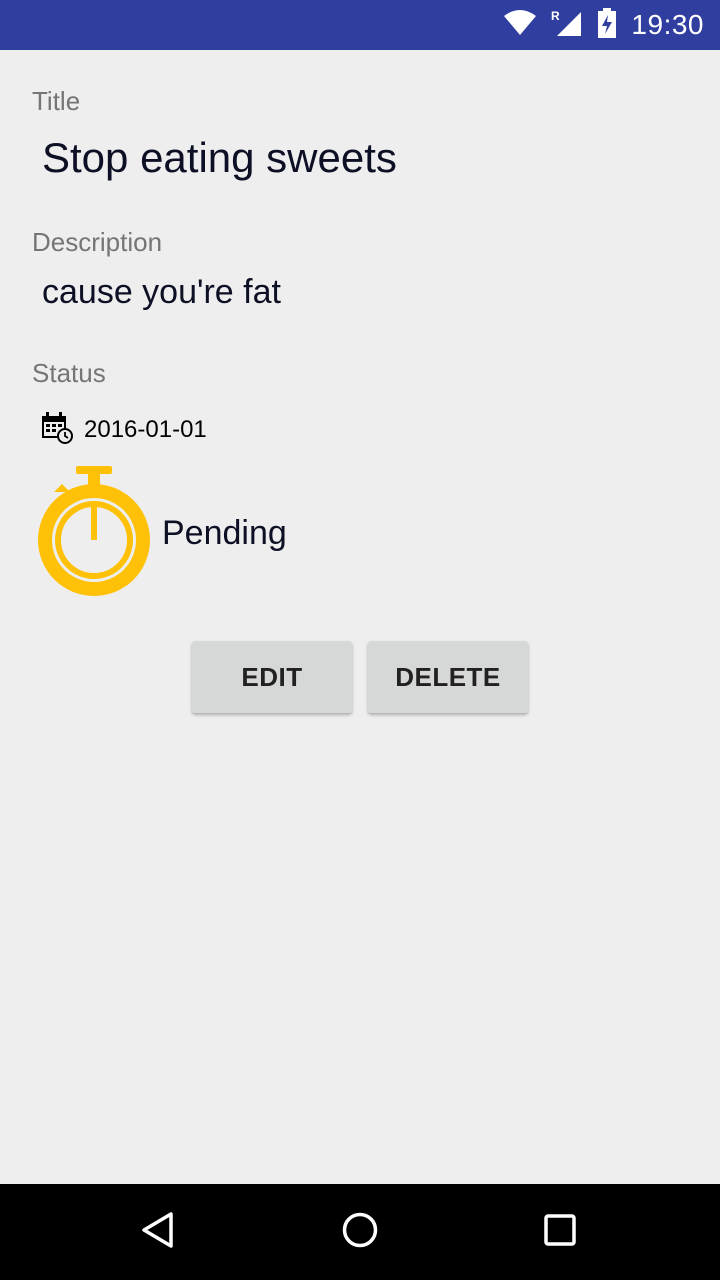 This screenshot has height=1280, width=720. I want to click on home-button, so click(360, 1232).